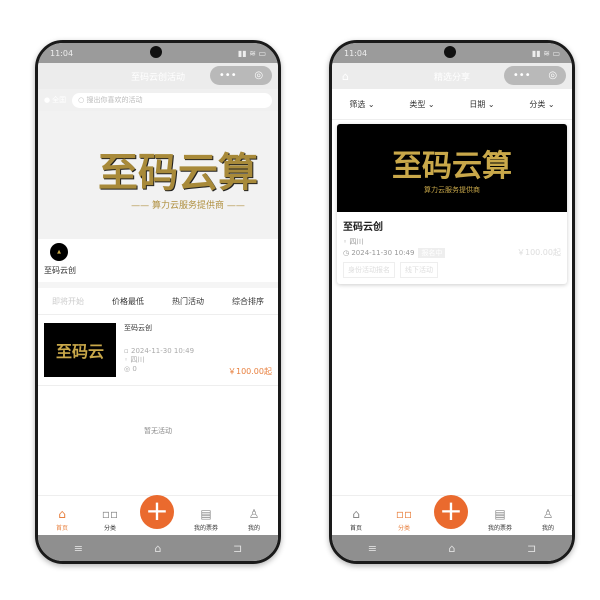 Image resolution: width=600 pixels, height=600 pixels. What do you see at coordinates (417, 104) in the screenshot?
I see `type-label: 类型` at bounding box center [417, 104].